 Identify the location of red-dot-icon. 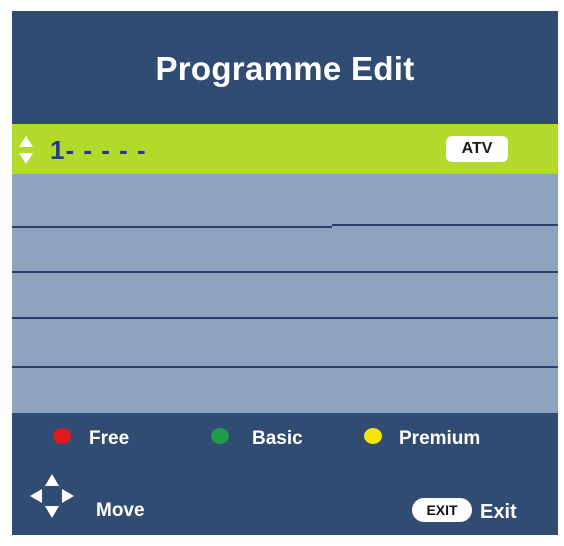
(62, 436).